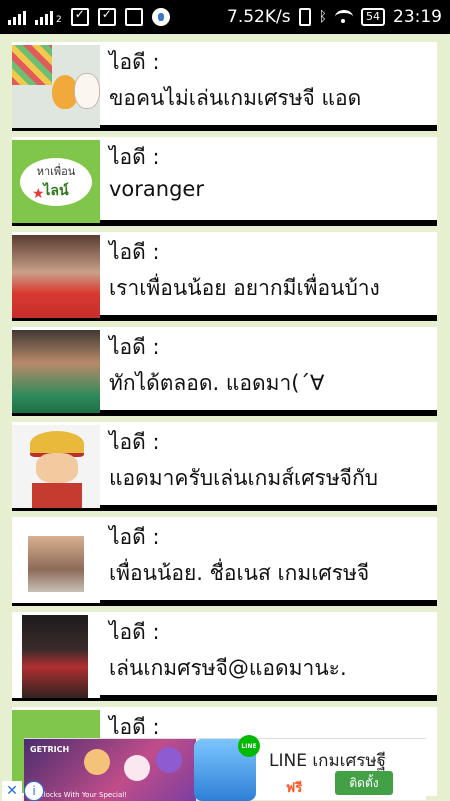 This screenshot has width=450, height=801. What do you see at coordinates (34, 791) in the screenshot?
I see `info-icon: i` at bounding box center [34, 791].